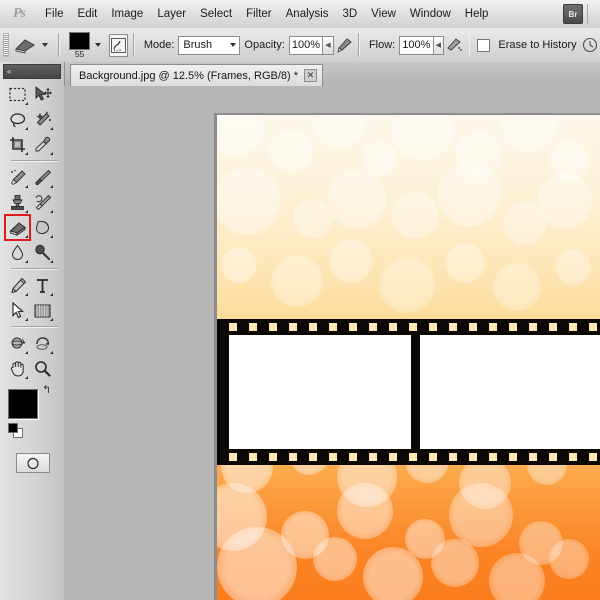  I want to click on close-icon: ✕, so click(311, 75).